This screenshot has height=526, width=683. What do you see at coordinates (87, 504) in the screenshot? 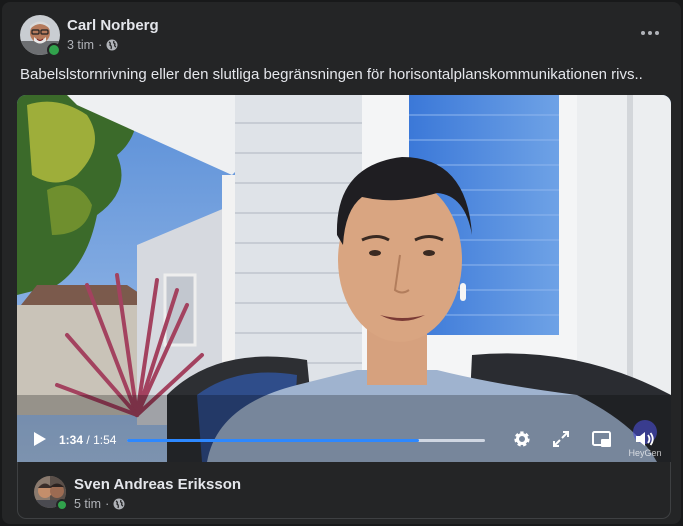
I see `shared-post-time: 5 tim` at bounding box center [87, 504].